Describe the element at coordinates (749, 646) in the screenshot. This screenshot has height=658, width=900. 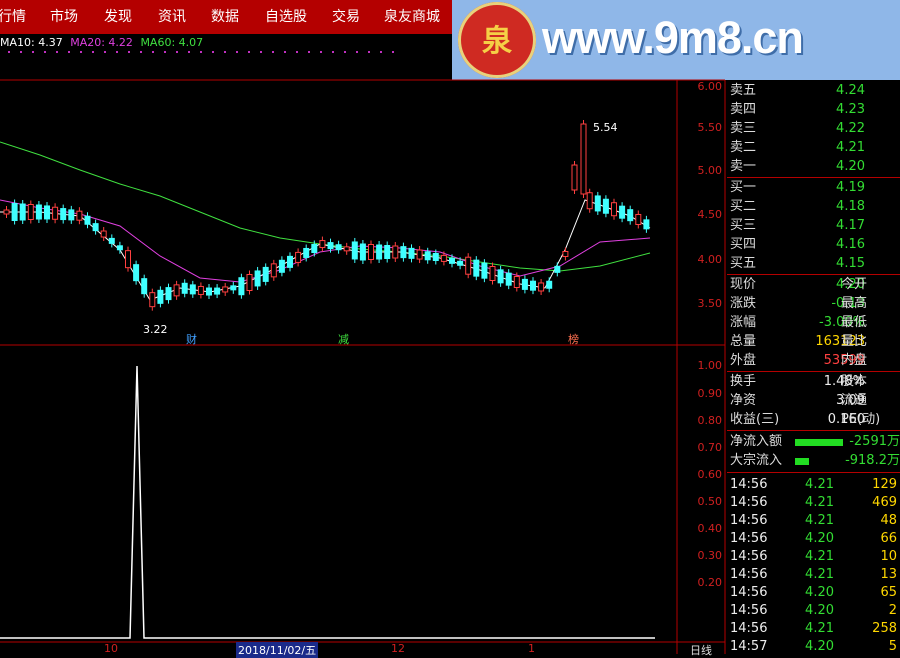
I see `trade-time: 14:57` at that location.